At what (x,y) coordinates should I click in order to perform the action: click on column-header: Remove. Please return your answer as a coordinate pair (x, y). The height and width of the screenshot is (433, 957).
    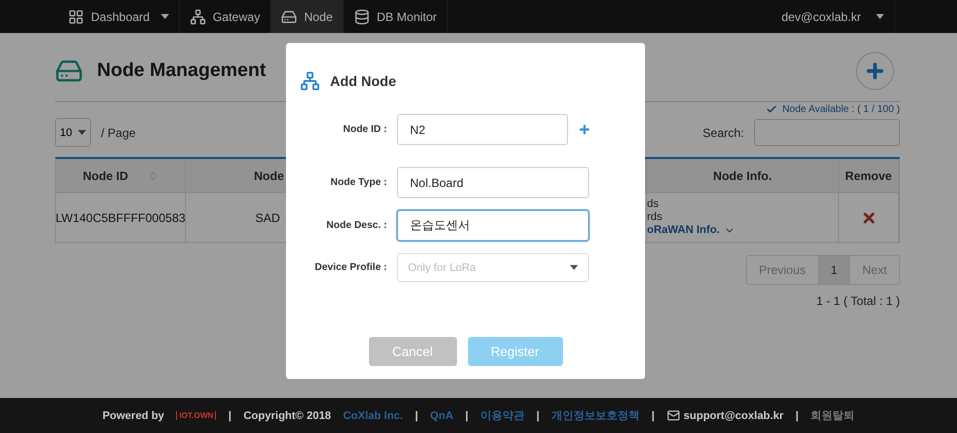
    Looking at the image, I should click on (869, 176).